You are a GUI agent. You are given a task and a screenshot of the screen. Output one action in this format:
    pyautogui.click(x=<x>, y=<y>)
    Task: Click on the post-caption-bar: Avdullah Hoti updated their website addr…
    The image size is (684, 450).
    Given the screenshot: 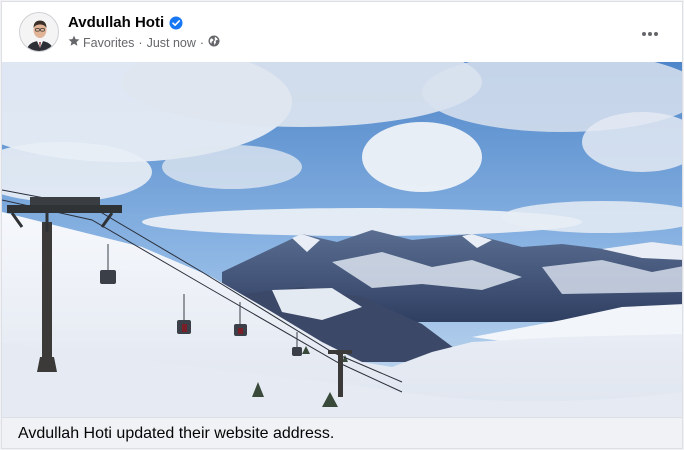 What is the action you would take?
    pyautogui.click(x=342, y=432)
    